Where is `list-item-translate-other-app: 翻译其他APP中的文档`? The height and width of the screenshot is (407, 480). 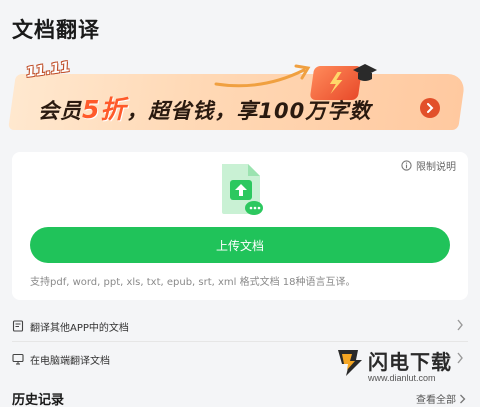 list-item-translate-other-app: 翻译其他APP中的文档 is located at coordinates (240, 326).